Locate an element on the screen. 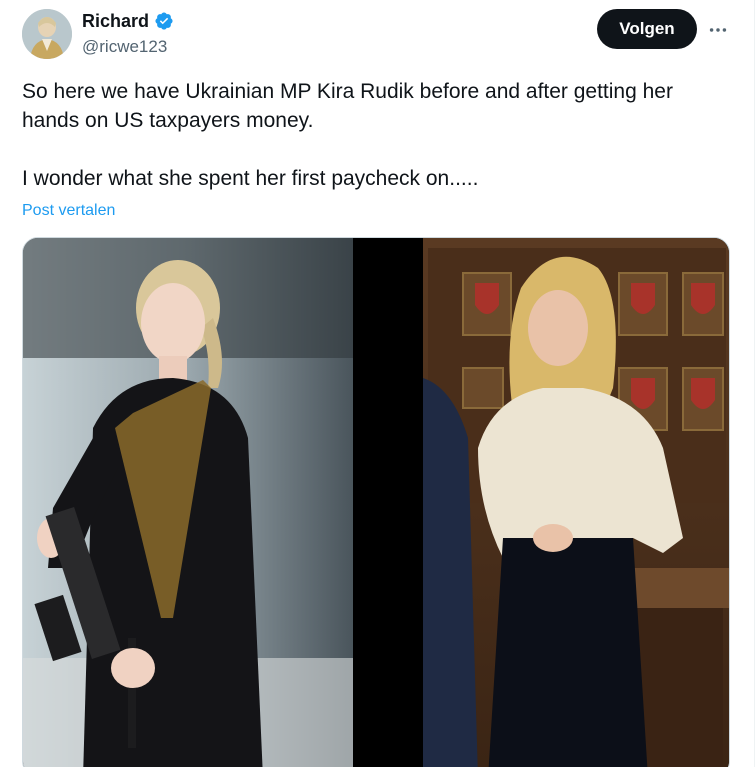  avatar-image is located at coordinates (47, 34).